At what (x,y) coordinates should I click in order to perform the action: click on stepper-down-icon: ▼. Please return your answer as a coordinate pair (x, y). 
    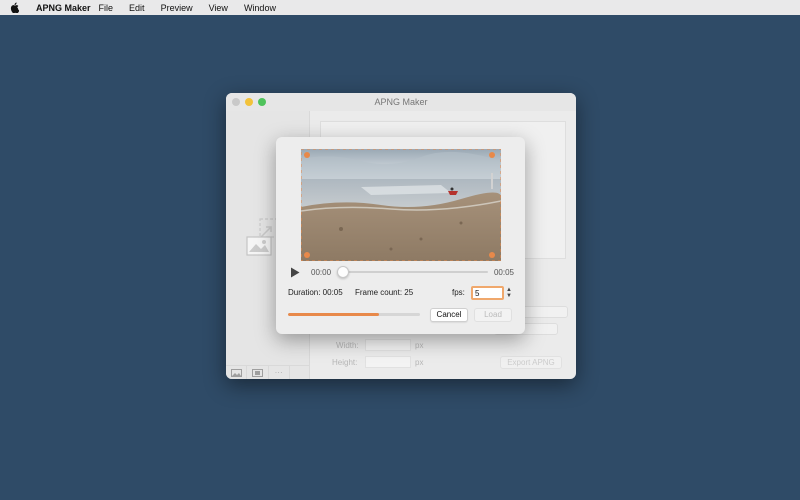
    Looking at the image, I should click on (509, 296).